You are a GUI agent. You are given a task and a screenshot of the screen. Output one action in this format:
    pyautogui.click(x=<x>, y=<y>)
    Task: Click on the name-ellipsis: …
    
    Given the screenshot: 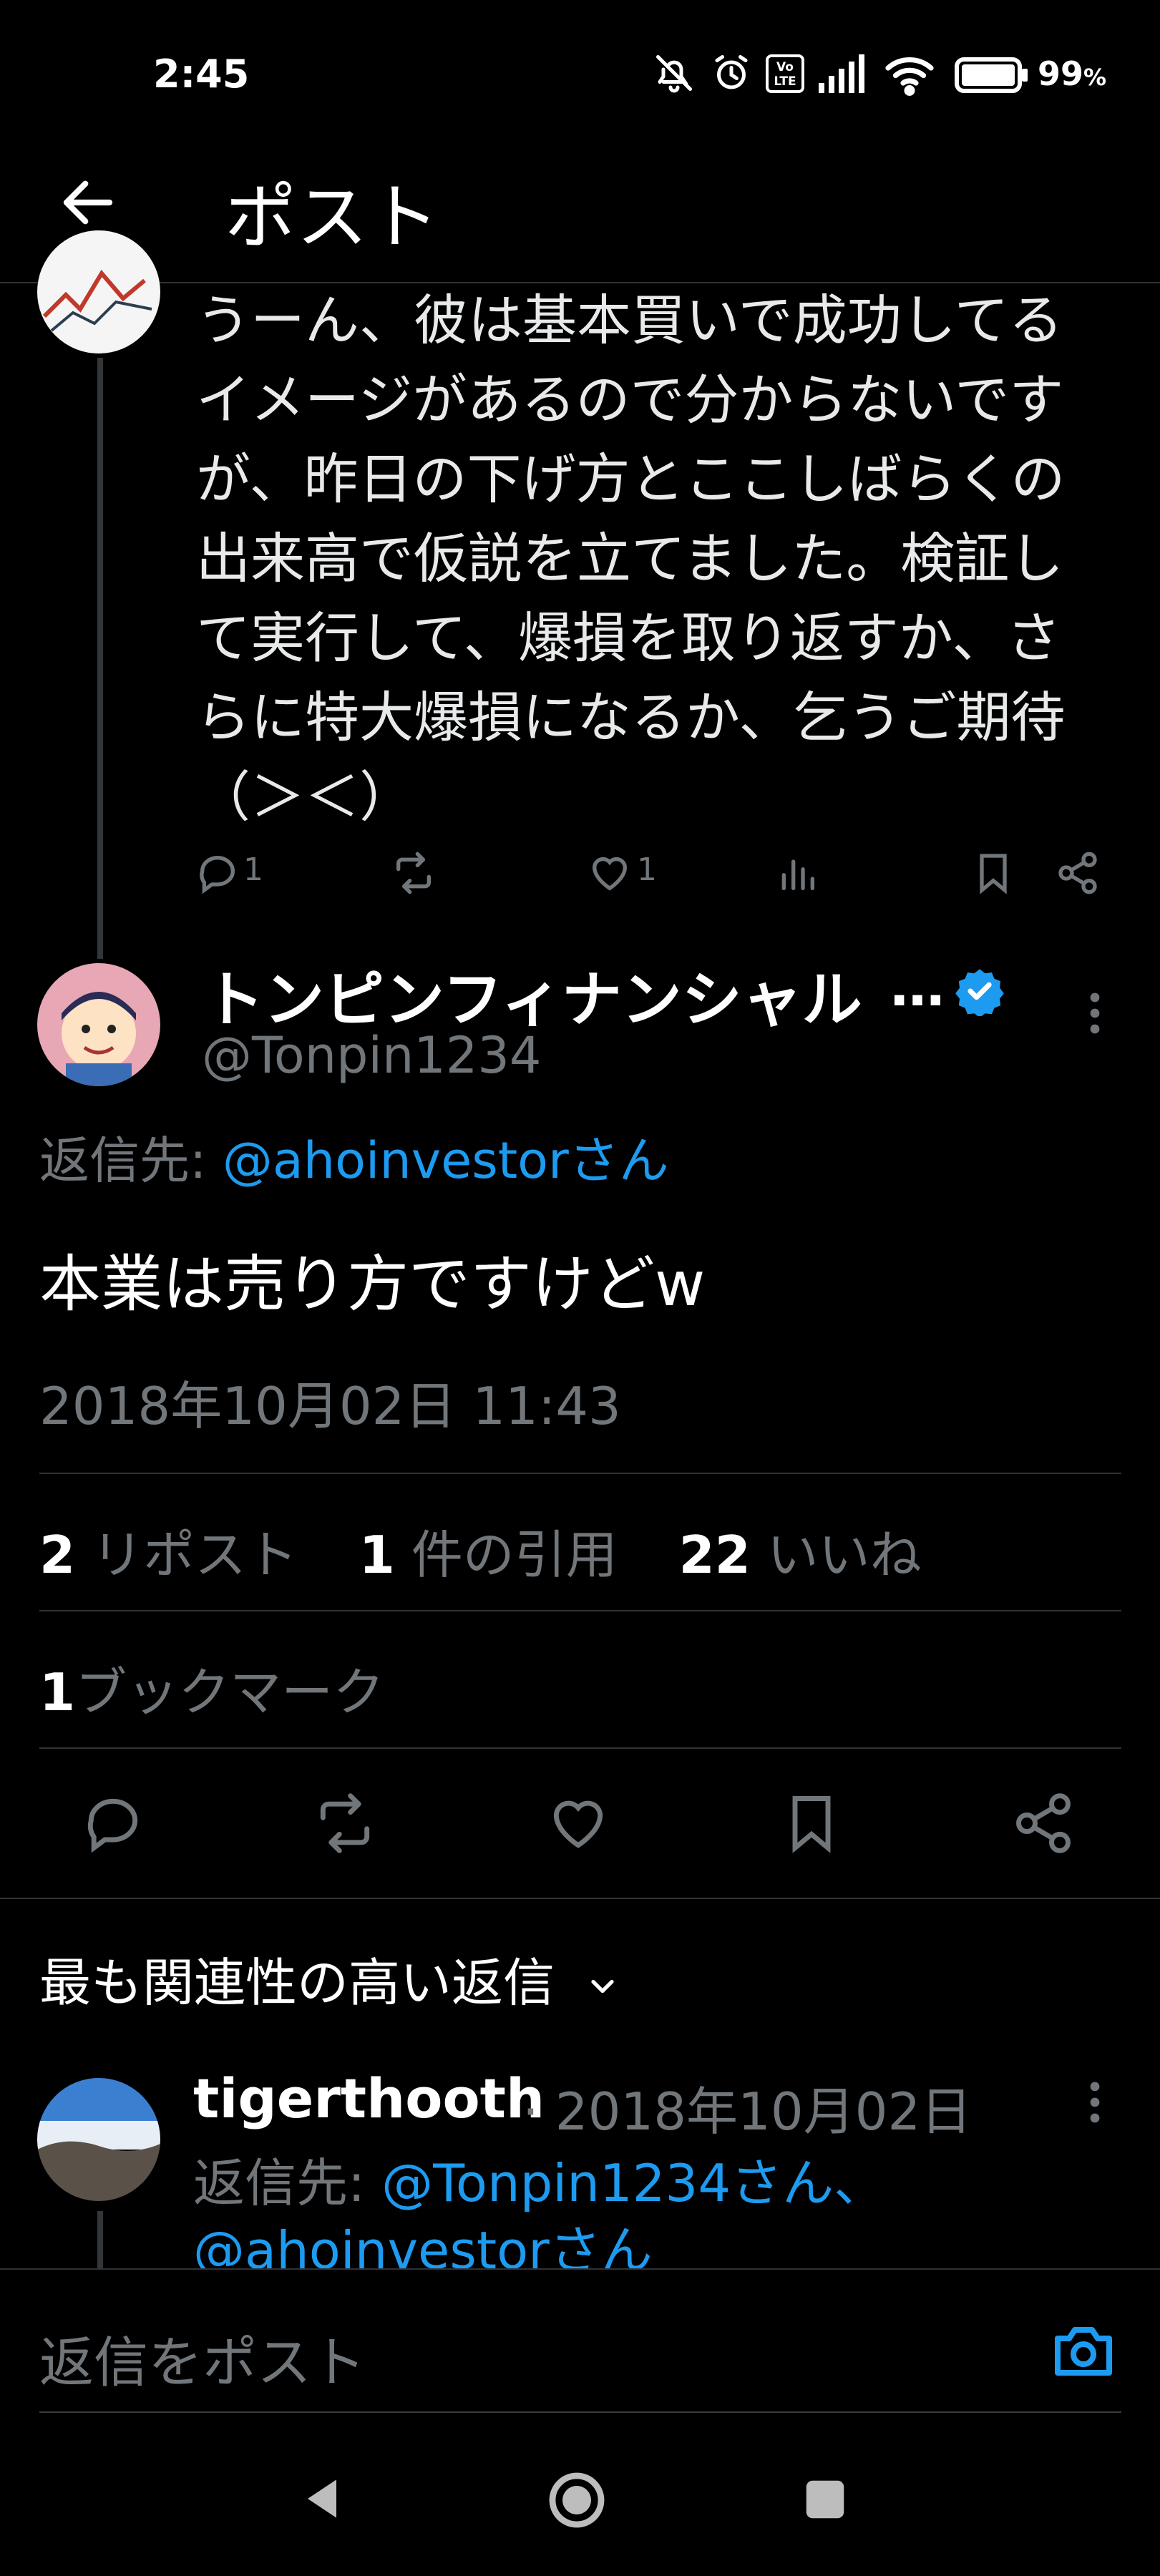 What is the action you would take?
    pyautogui.click(x=917, y=986)
    